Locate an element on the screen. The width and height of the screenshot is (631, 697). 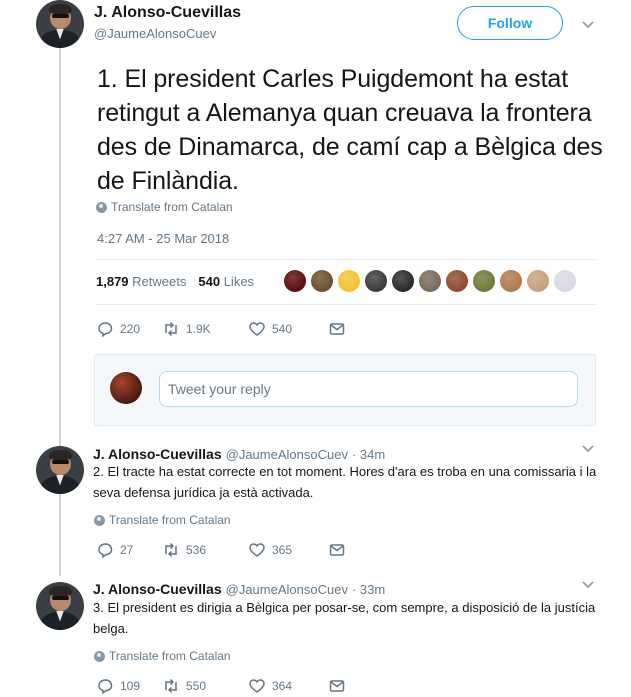
reply-actions: 27 536 365 is located at coordinates (221, 550).